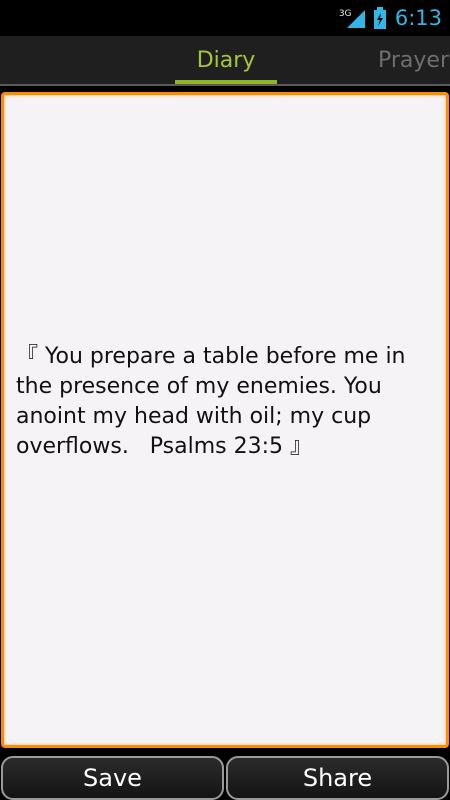  I want to click on tab-diary: Diary, so click(226, 60).